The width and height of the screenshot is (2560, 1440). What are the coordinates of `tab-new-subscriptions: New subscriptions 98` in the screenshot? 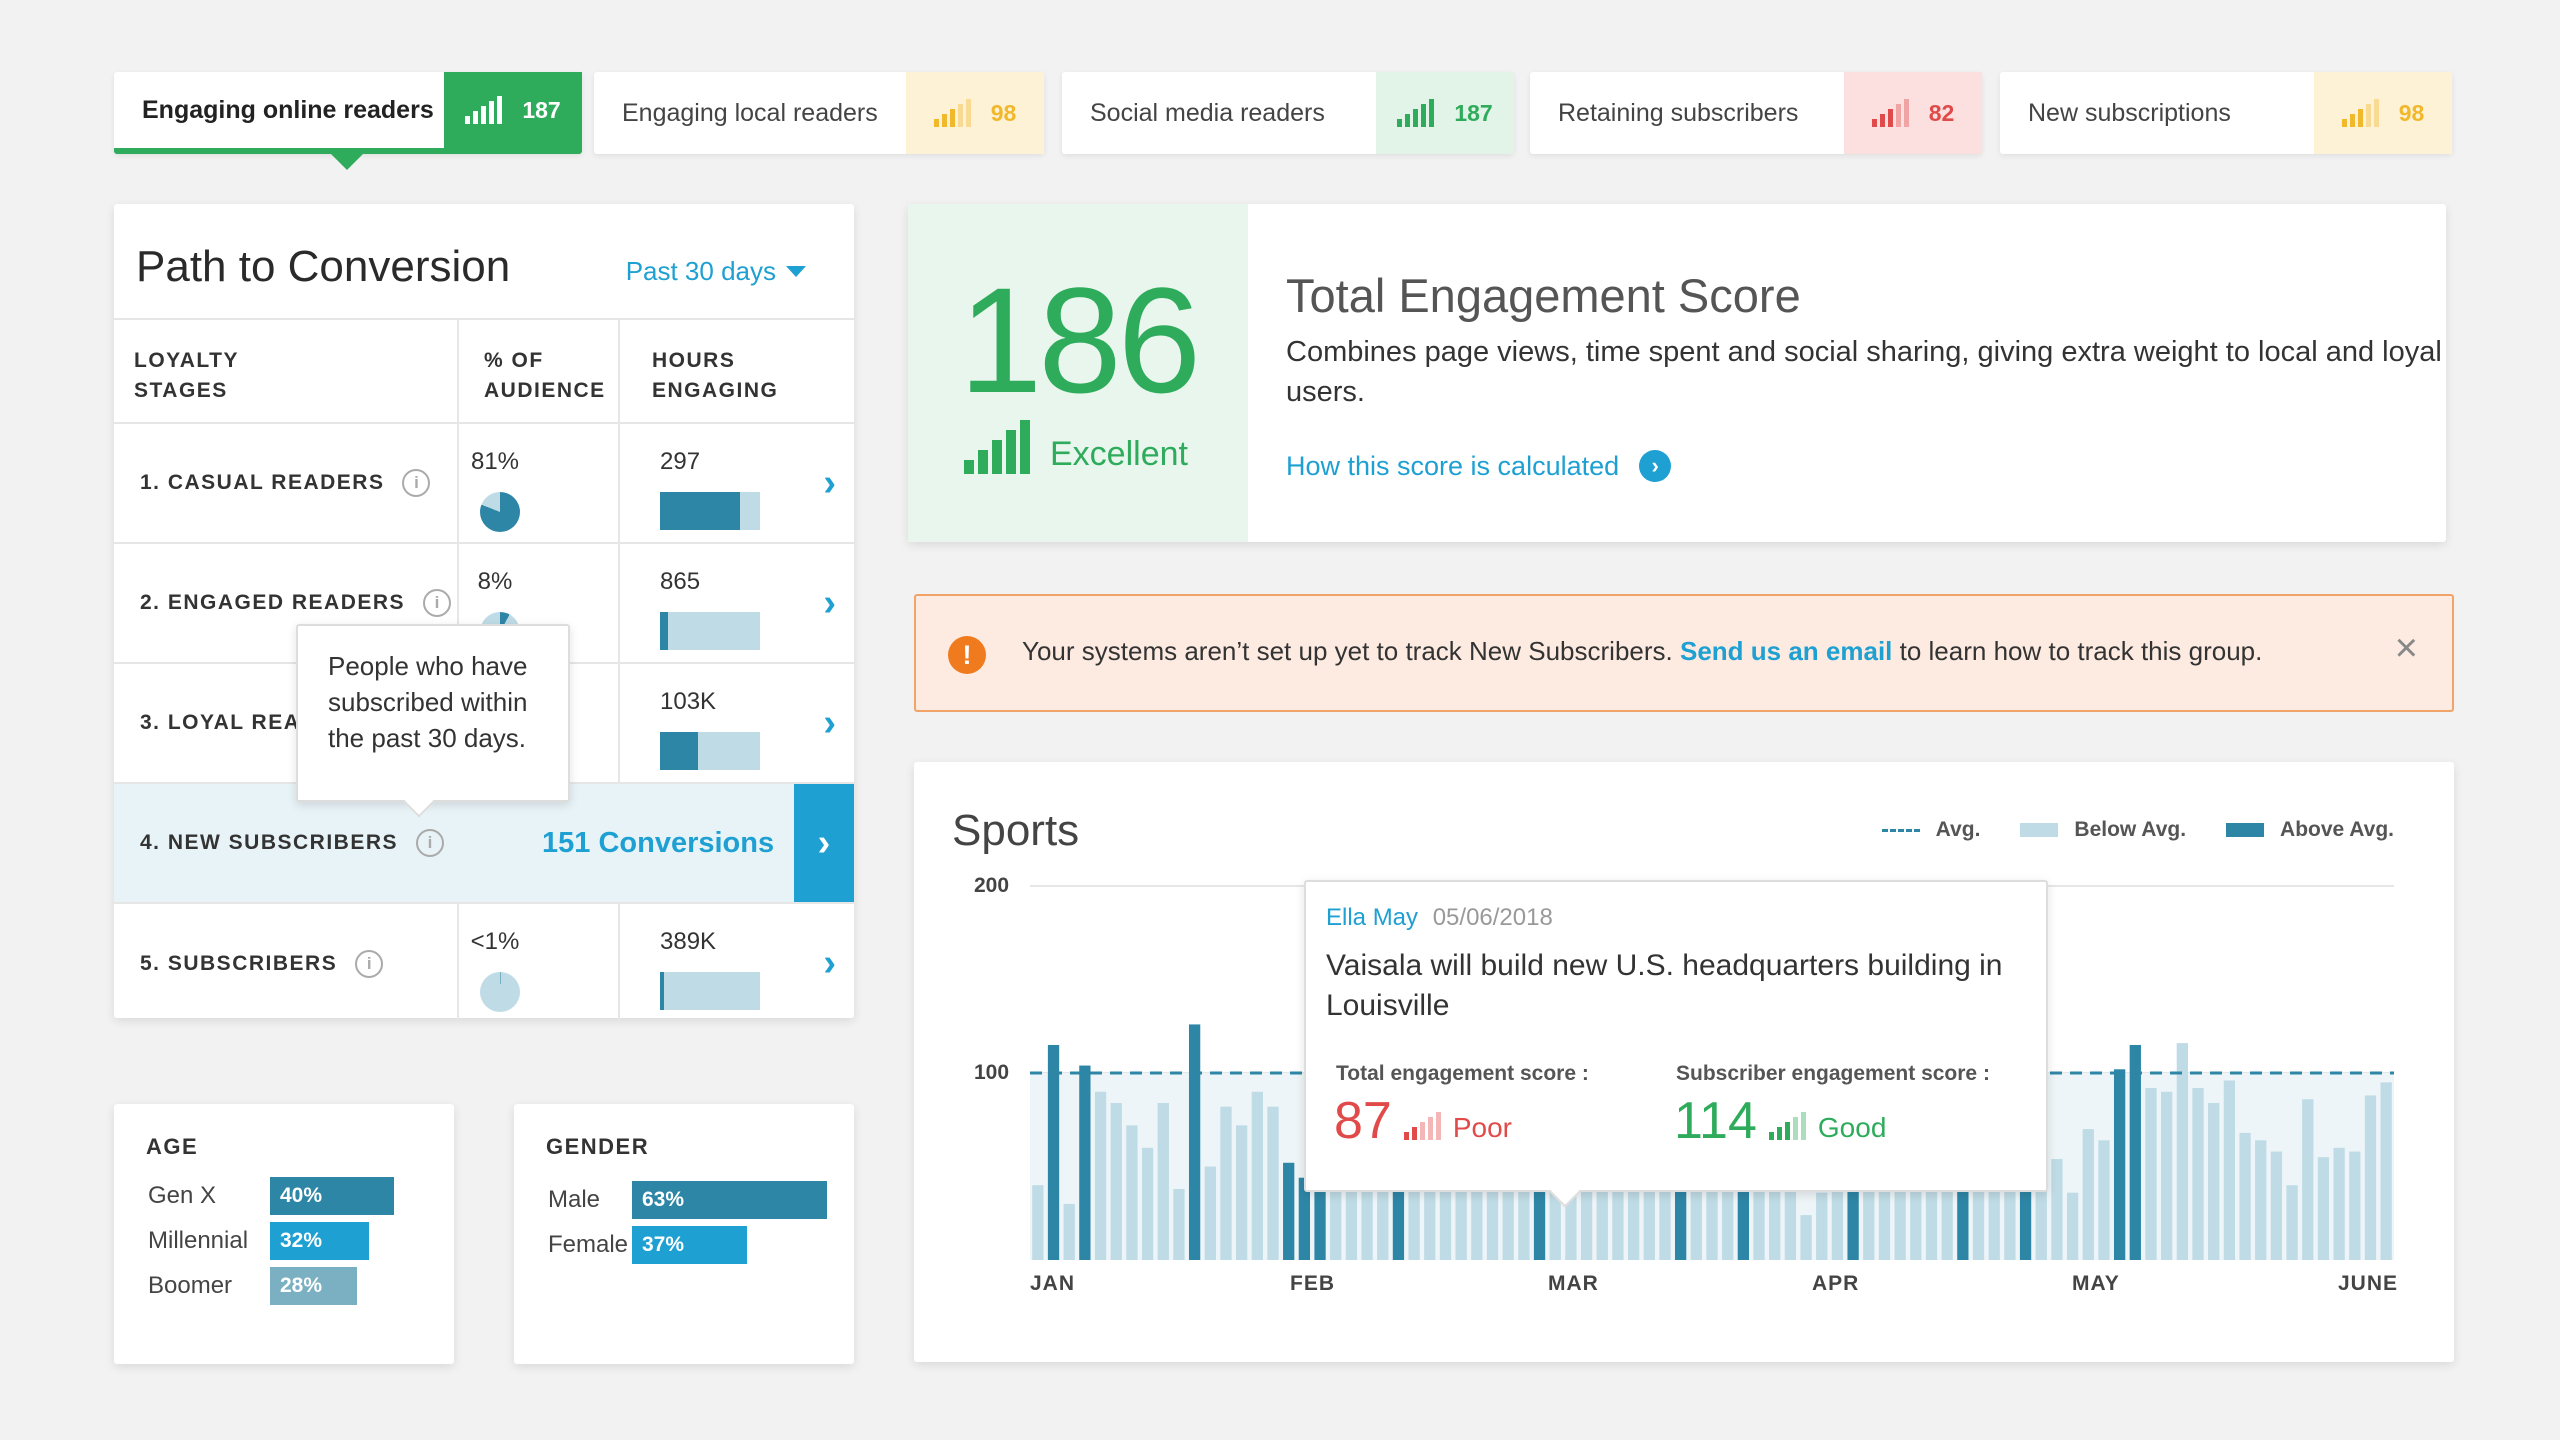 It's located at (2226, 113).